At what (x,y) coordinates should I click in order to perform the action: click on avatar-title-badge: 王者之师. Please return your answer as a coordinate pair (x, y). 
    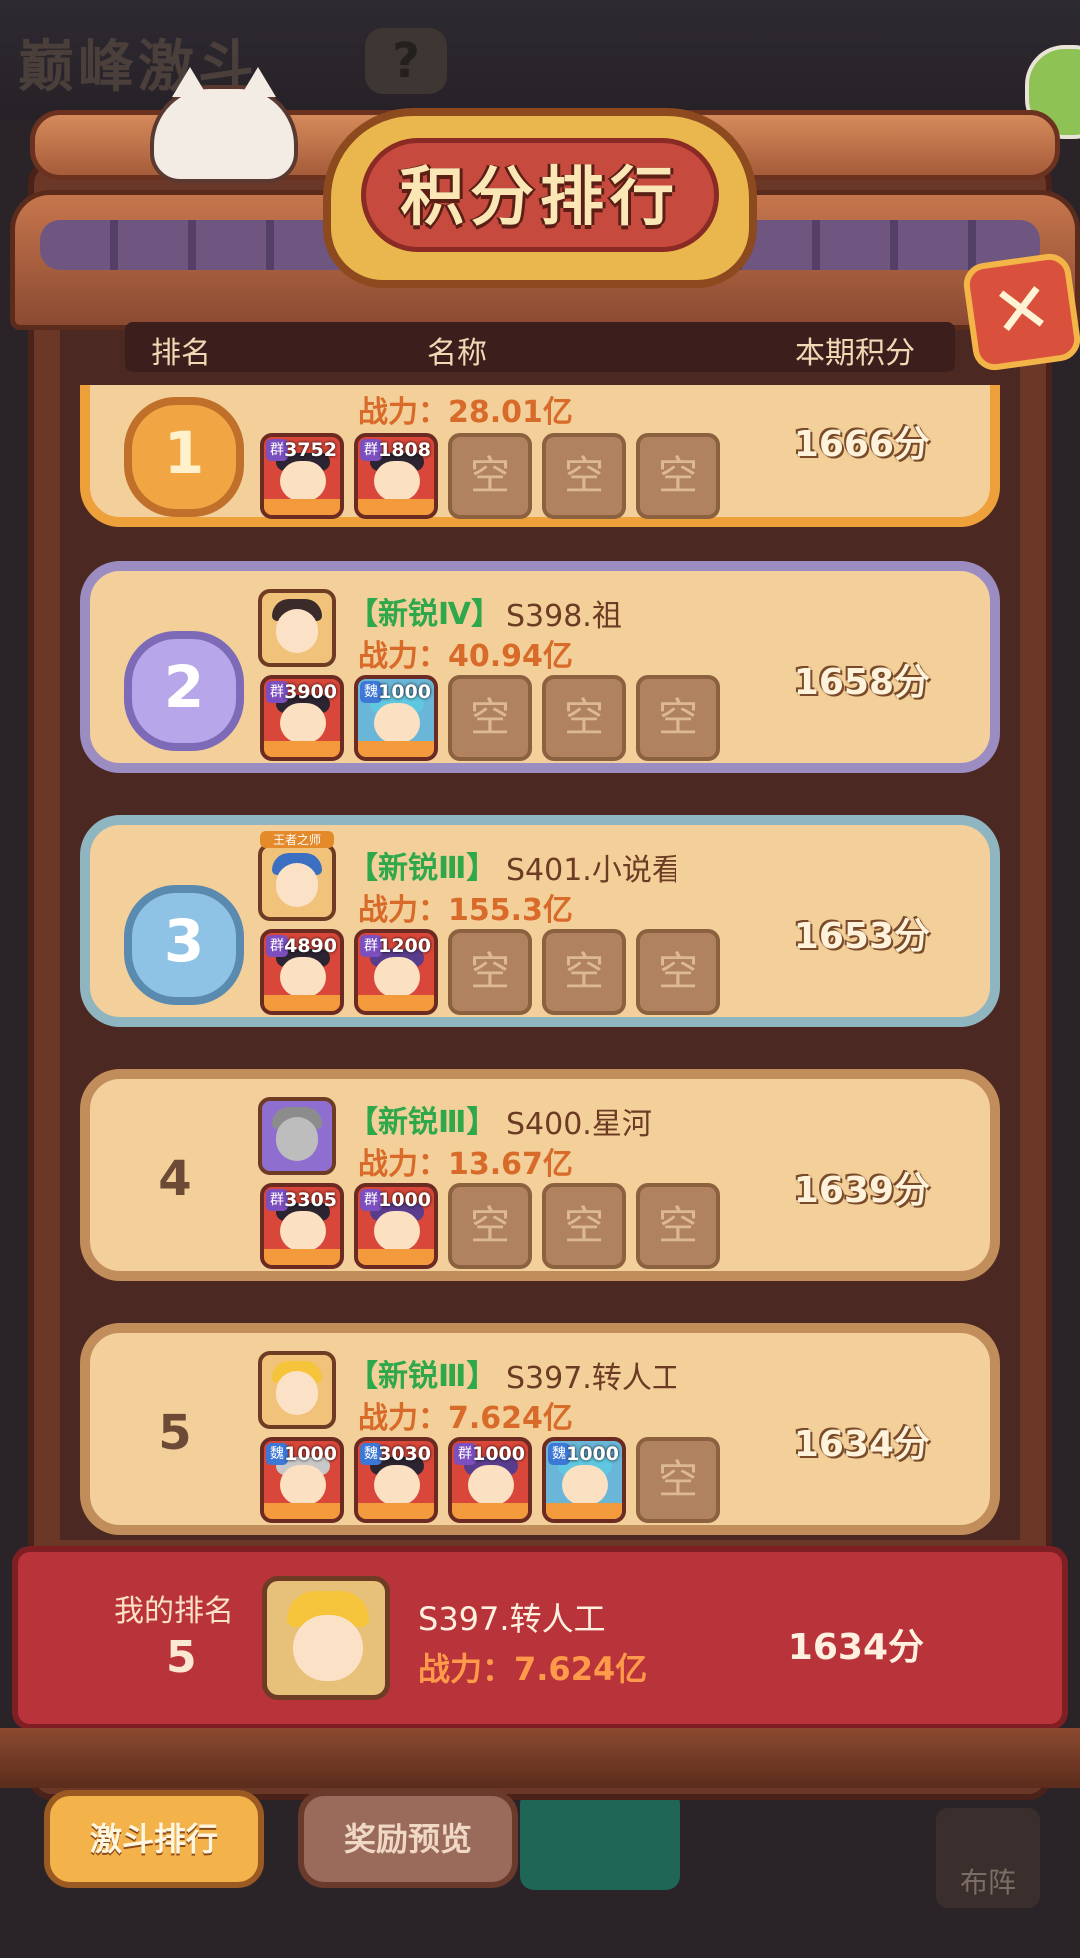
    Looking at the image, I should click on (297, 839).